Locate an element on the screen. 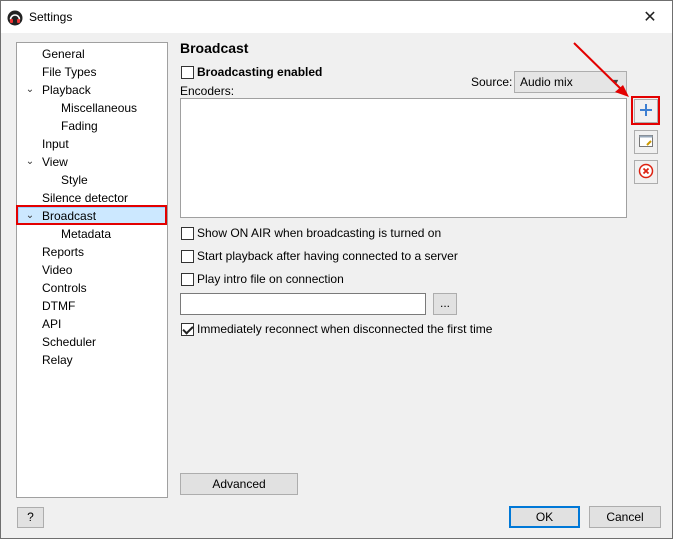 The width and height of the screenshot is (673, 540). start-playback-checkbox is located at coordinates (187, 256).